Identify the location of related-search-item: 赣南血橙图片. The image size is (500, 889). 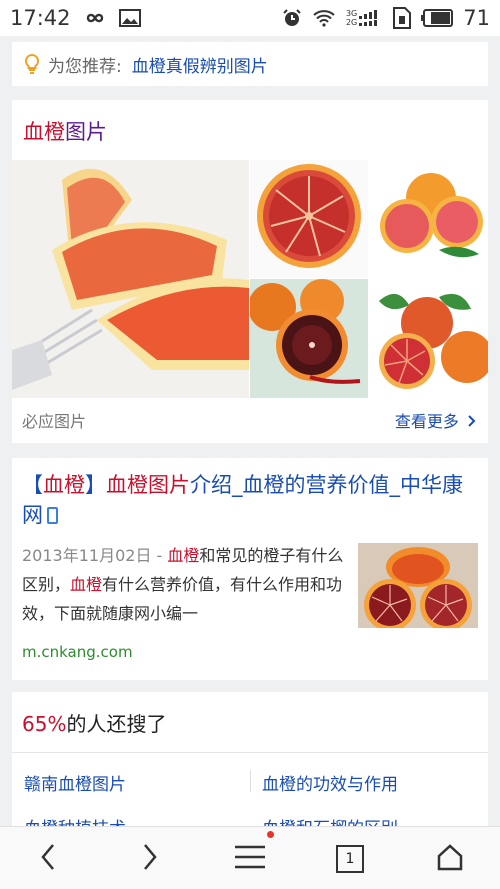
(75, 782).